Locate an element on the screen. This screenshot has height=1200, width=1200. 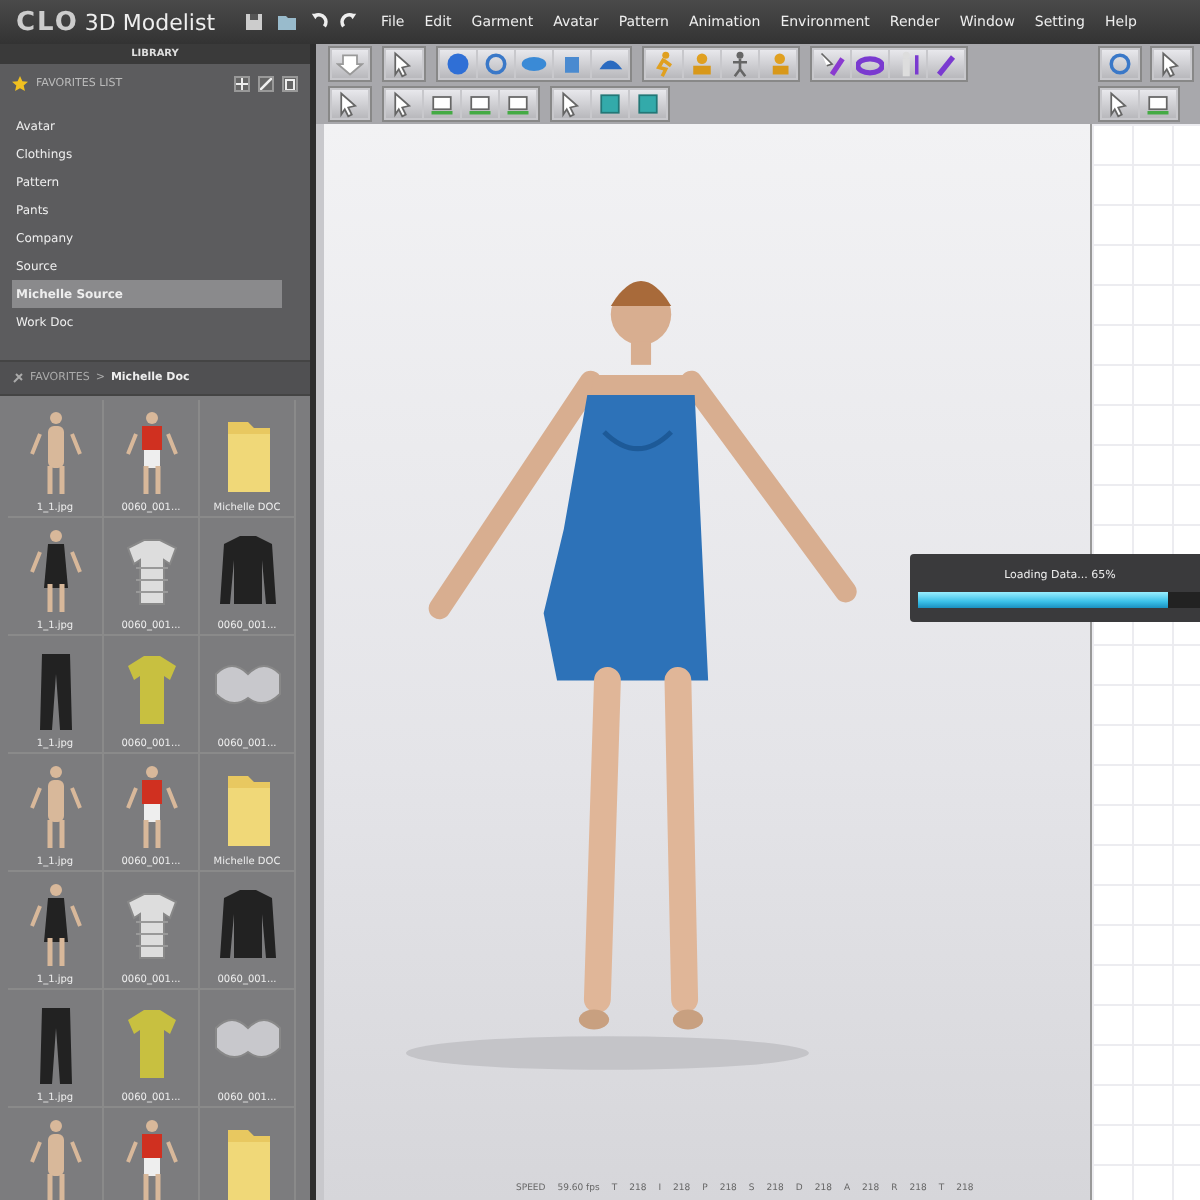
edit-button is located at coordinates (266, 84).